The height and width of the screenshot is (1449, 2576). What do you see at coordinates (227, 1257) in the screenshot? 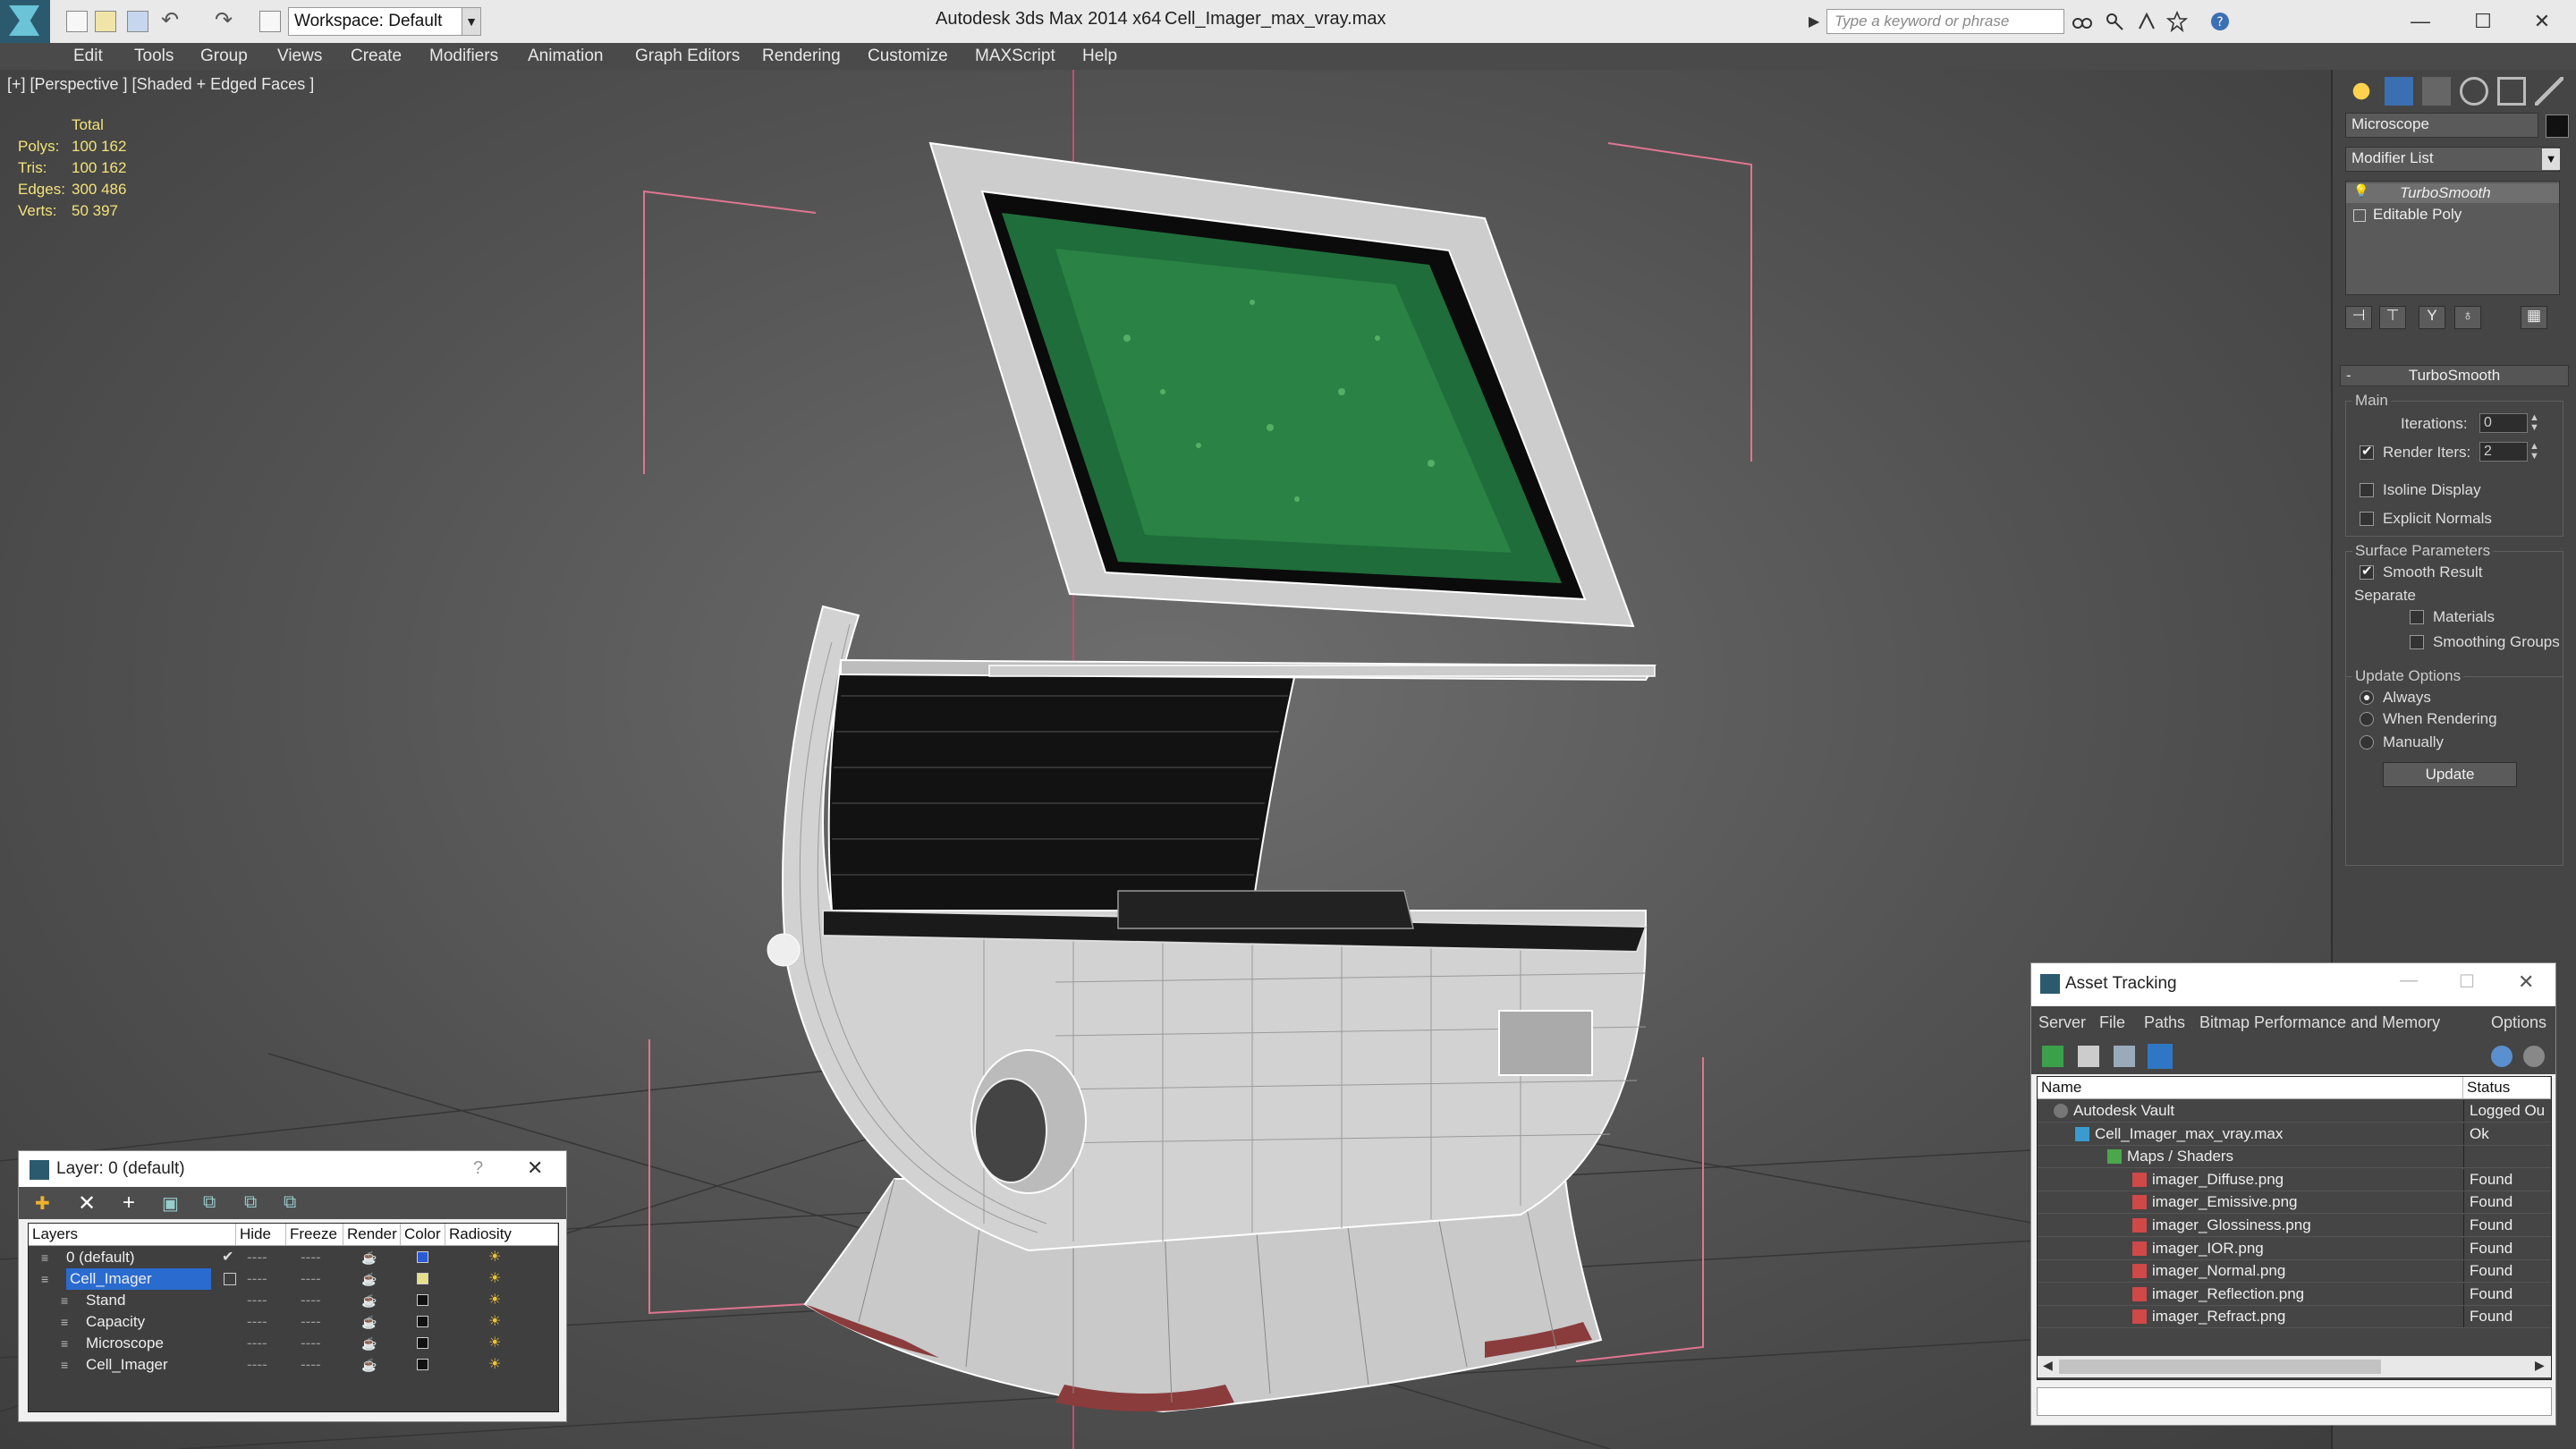
I see `active-layer-check-icon: ✔` at bounding box center [227, 1257].